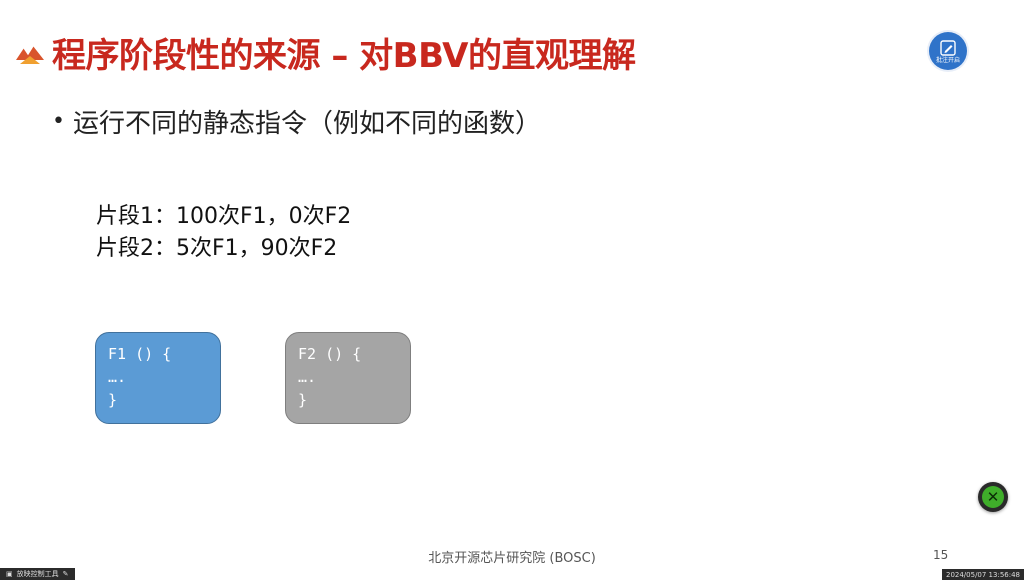 This screenshot has height=580, width=1024. I want to click on pen-annotation-icon, so click(948, 47).